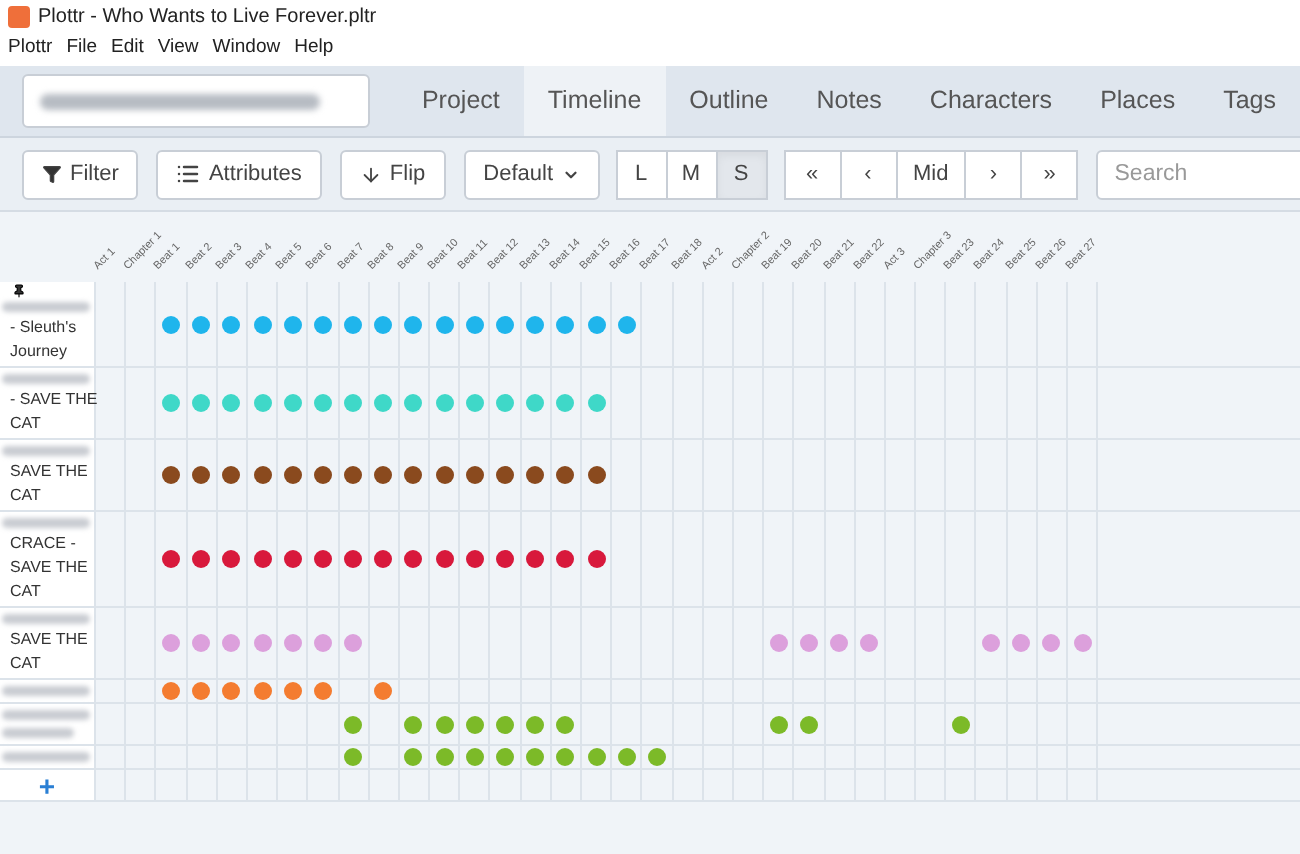  I want to click on row-label-text: Journey, so click(38, 352).